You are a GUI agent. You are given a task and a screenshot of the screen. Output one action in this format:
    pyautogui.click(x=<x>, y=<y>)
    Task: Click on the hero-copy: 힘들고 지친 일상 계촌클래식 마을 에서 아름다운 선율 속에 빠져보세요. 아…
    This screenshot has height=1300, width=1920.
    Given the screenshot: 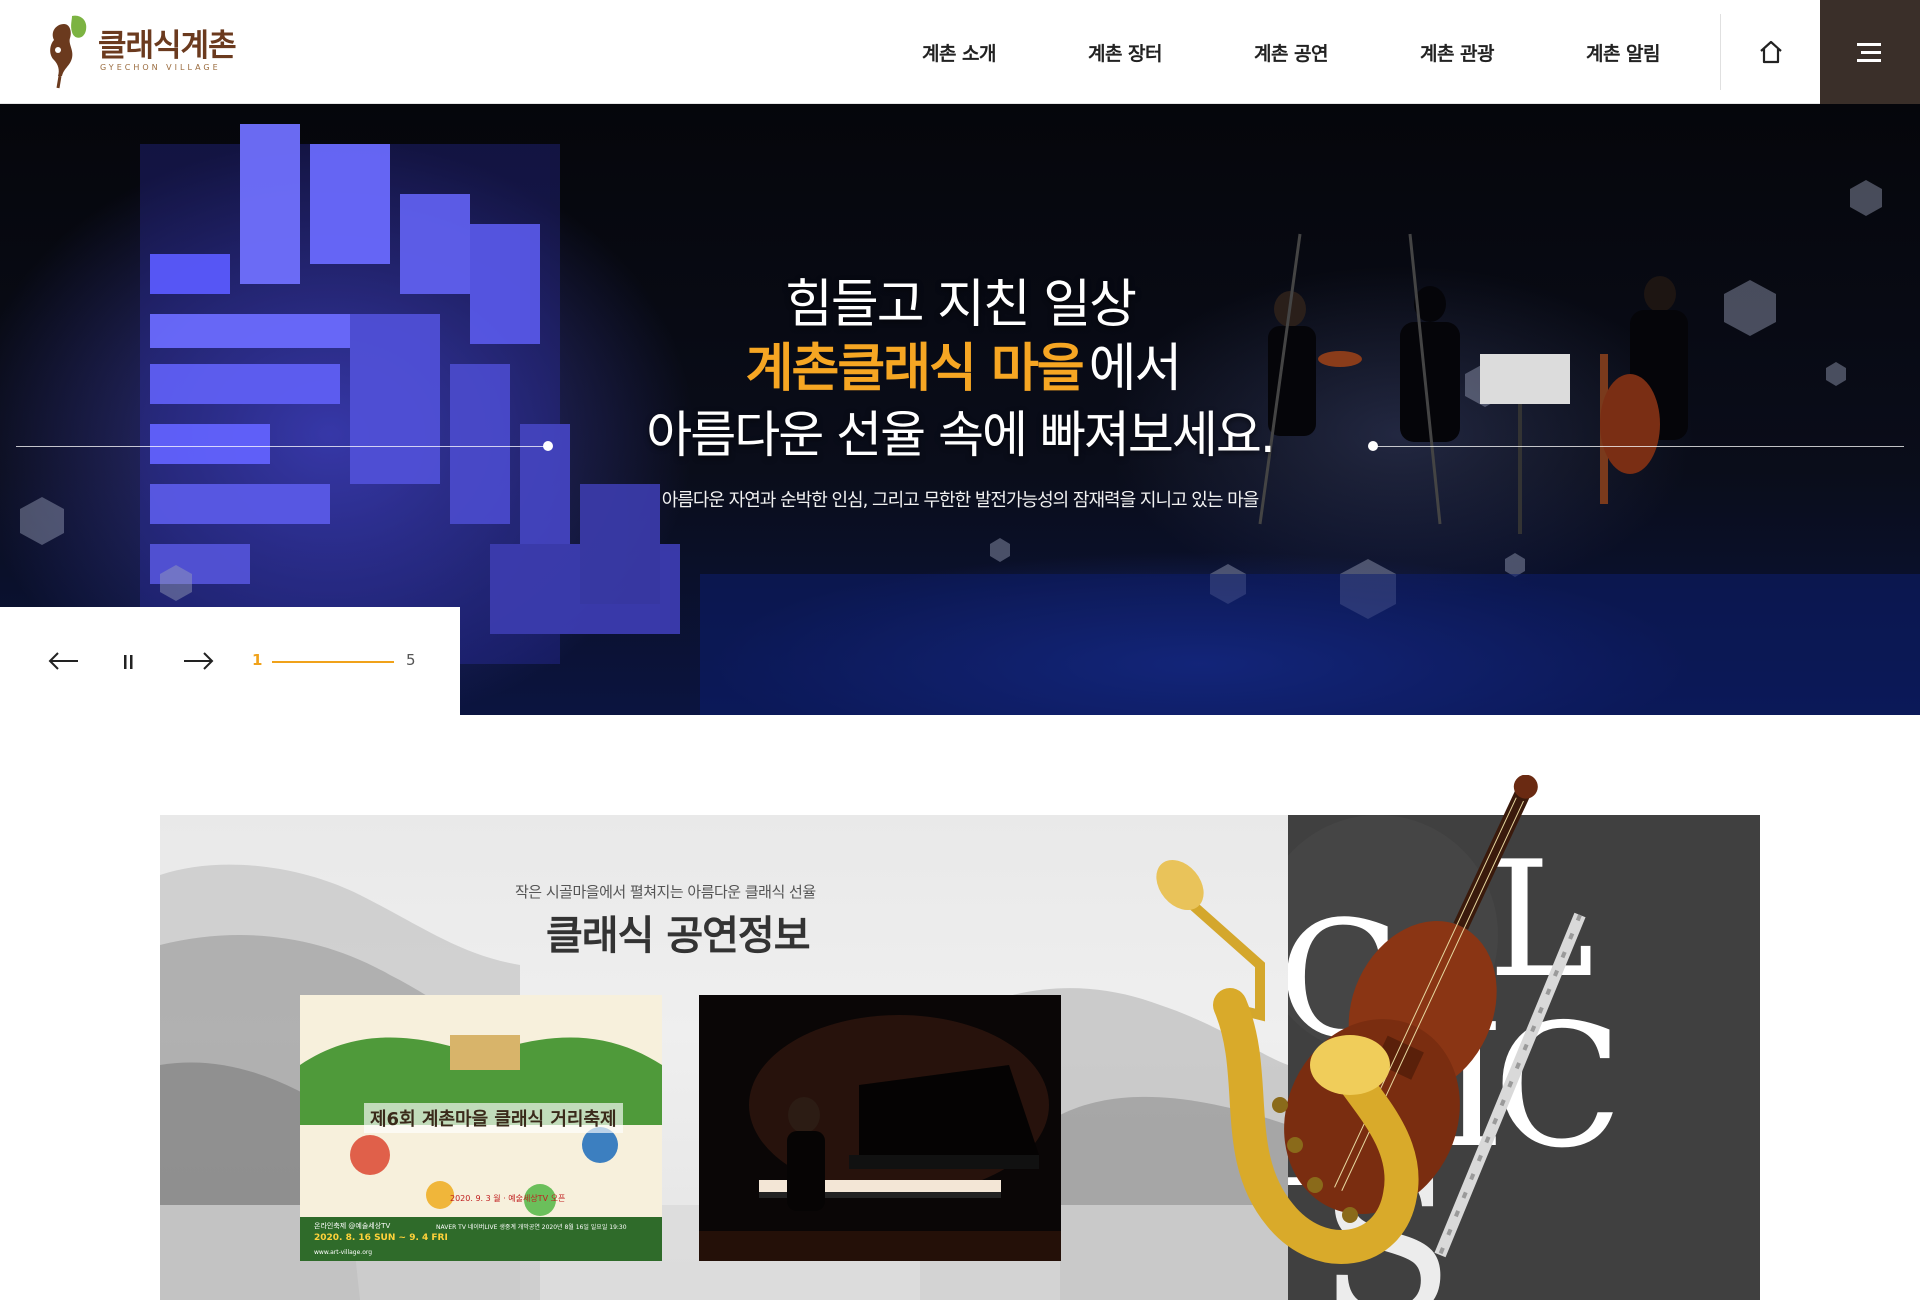 What is the action you would take?
    pyautogui.click(x=960, y=393)
    